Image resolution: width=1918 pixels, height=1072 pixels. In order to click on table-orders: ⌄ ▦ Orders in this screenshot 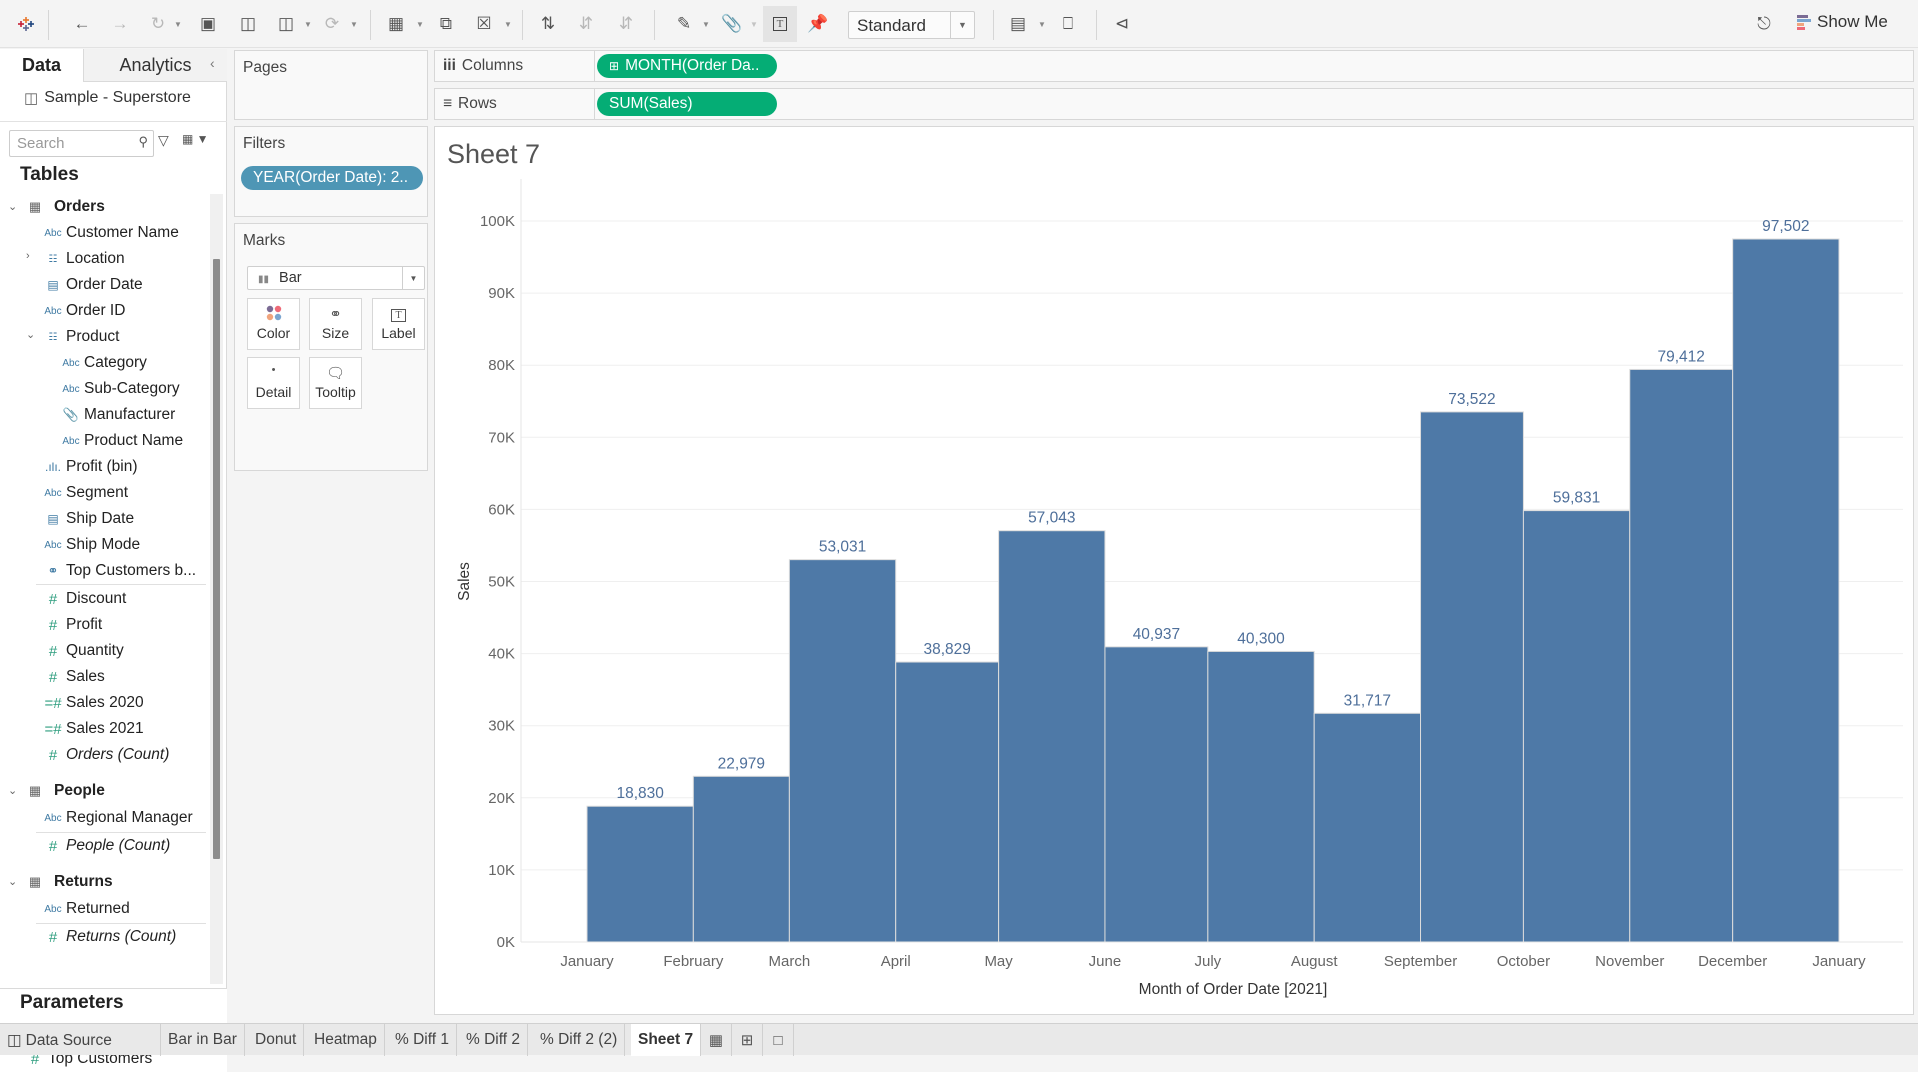, I will do `click(56, 207)`.